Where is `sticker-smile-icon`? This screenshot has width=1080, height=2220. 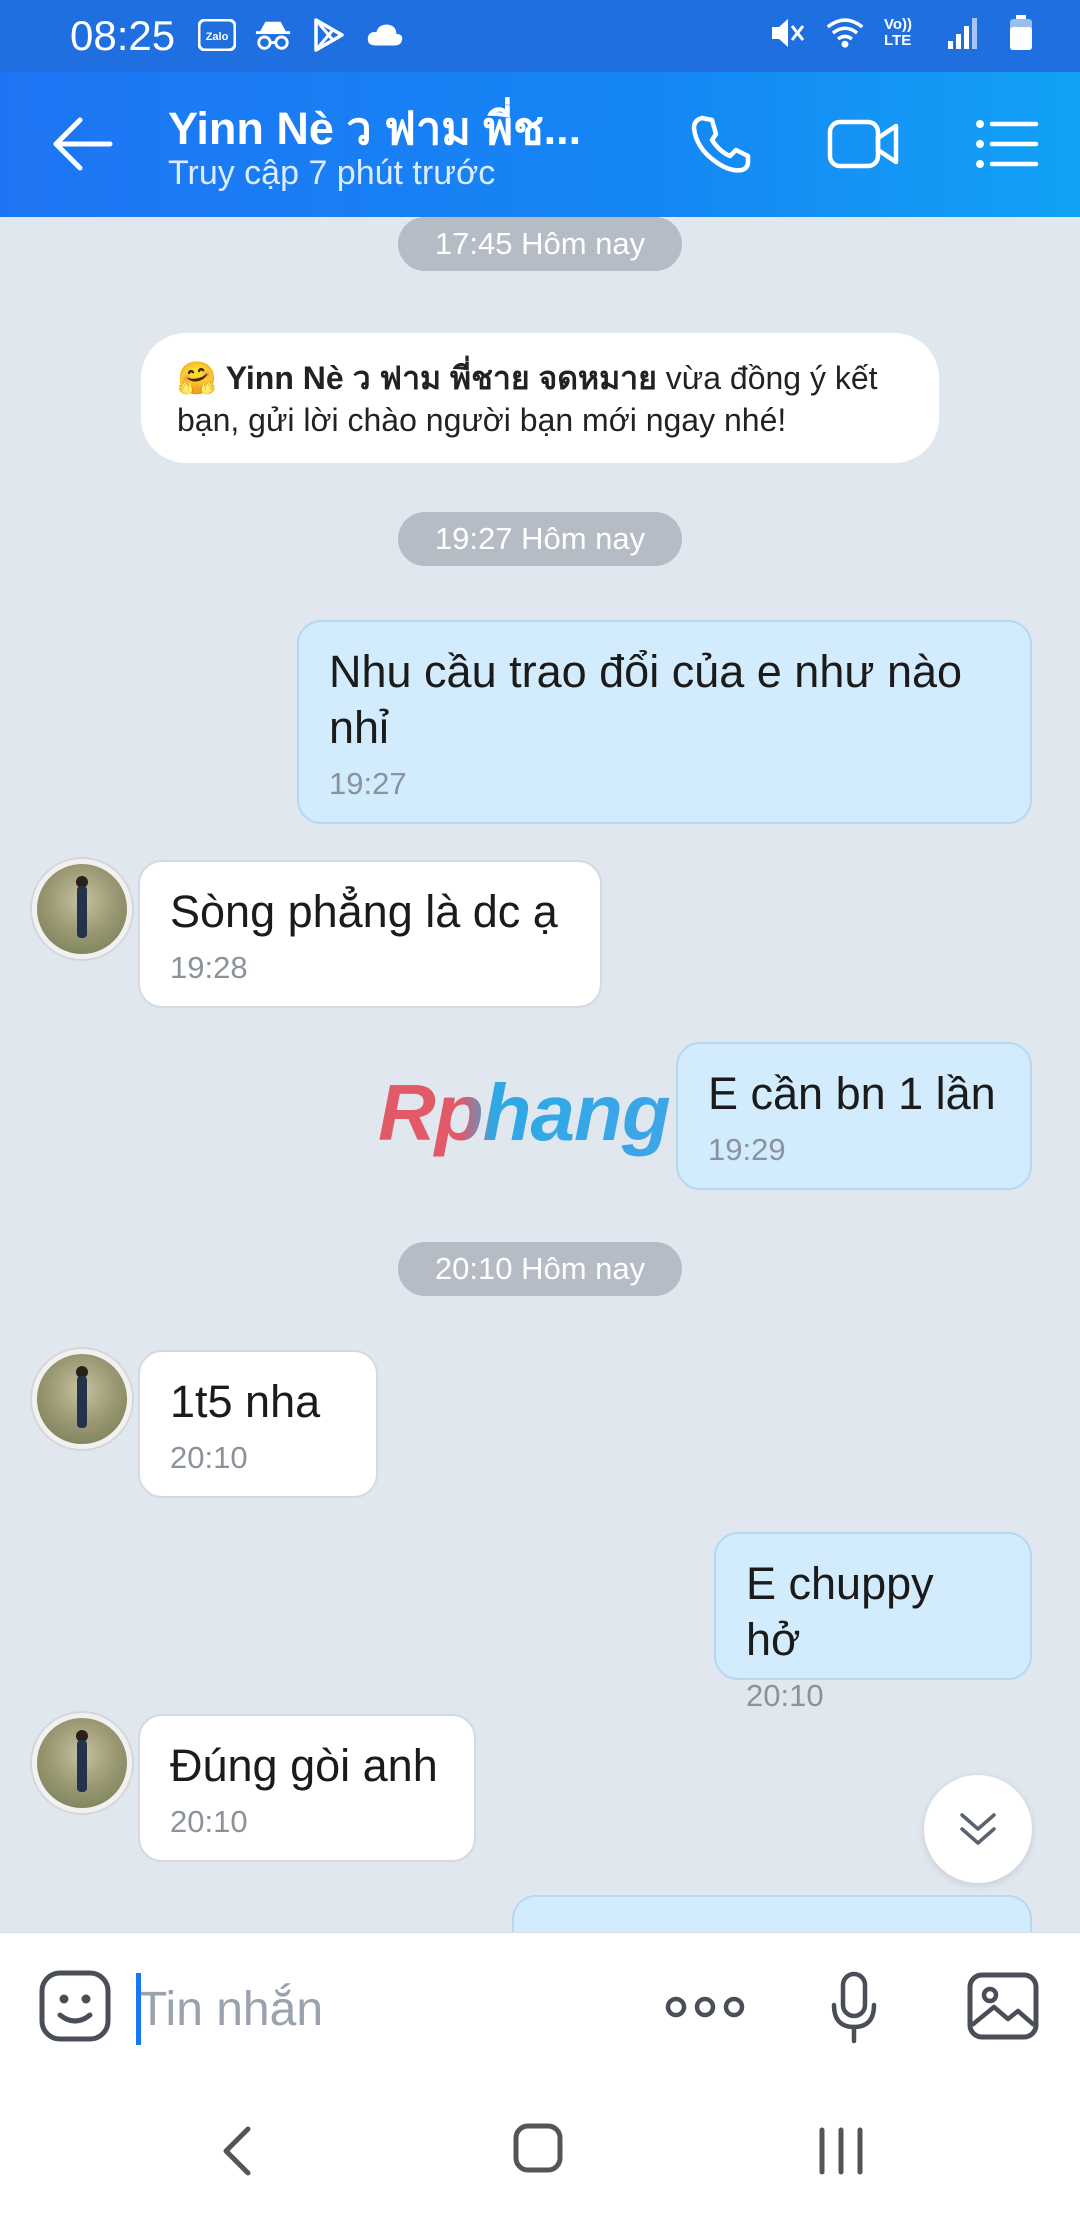
sticker-smile-icon is located at coordinates (75, 2006).